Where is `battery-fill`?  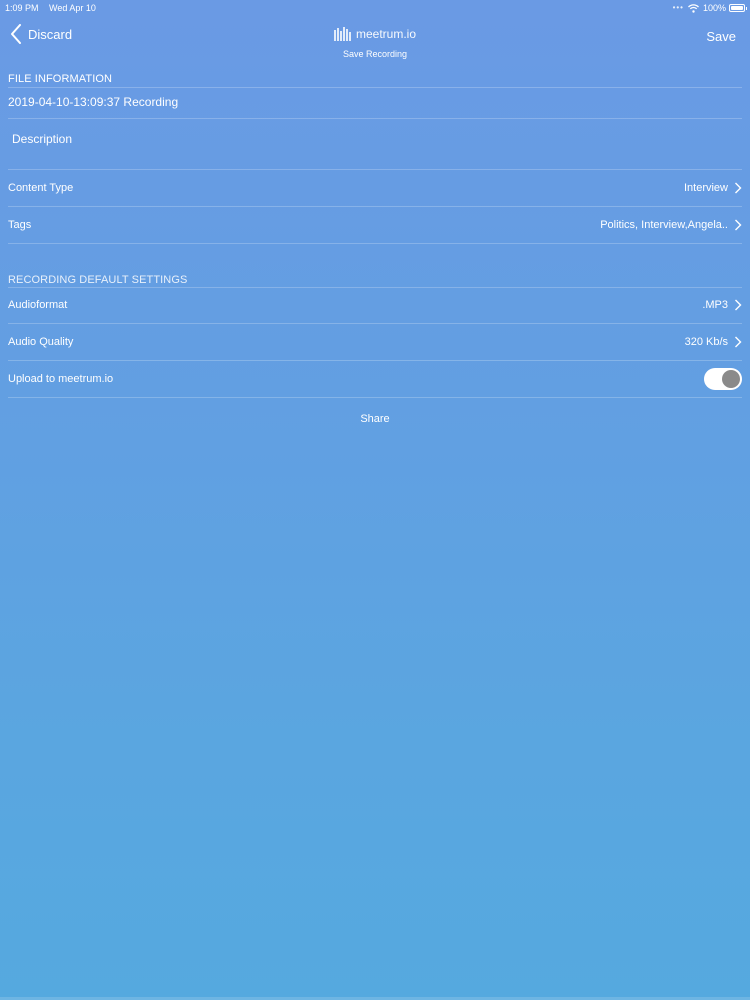 battery-fill is located at coordinates (737, 8).